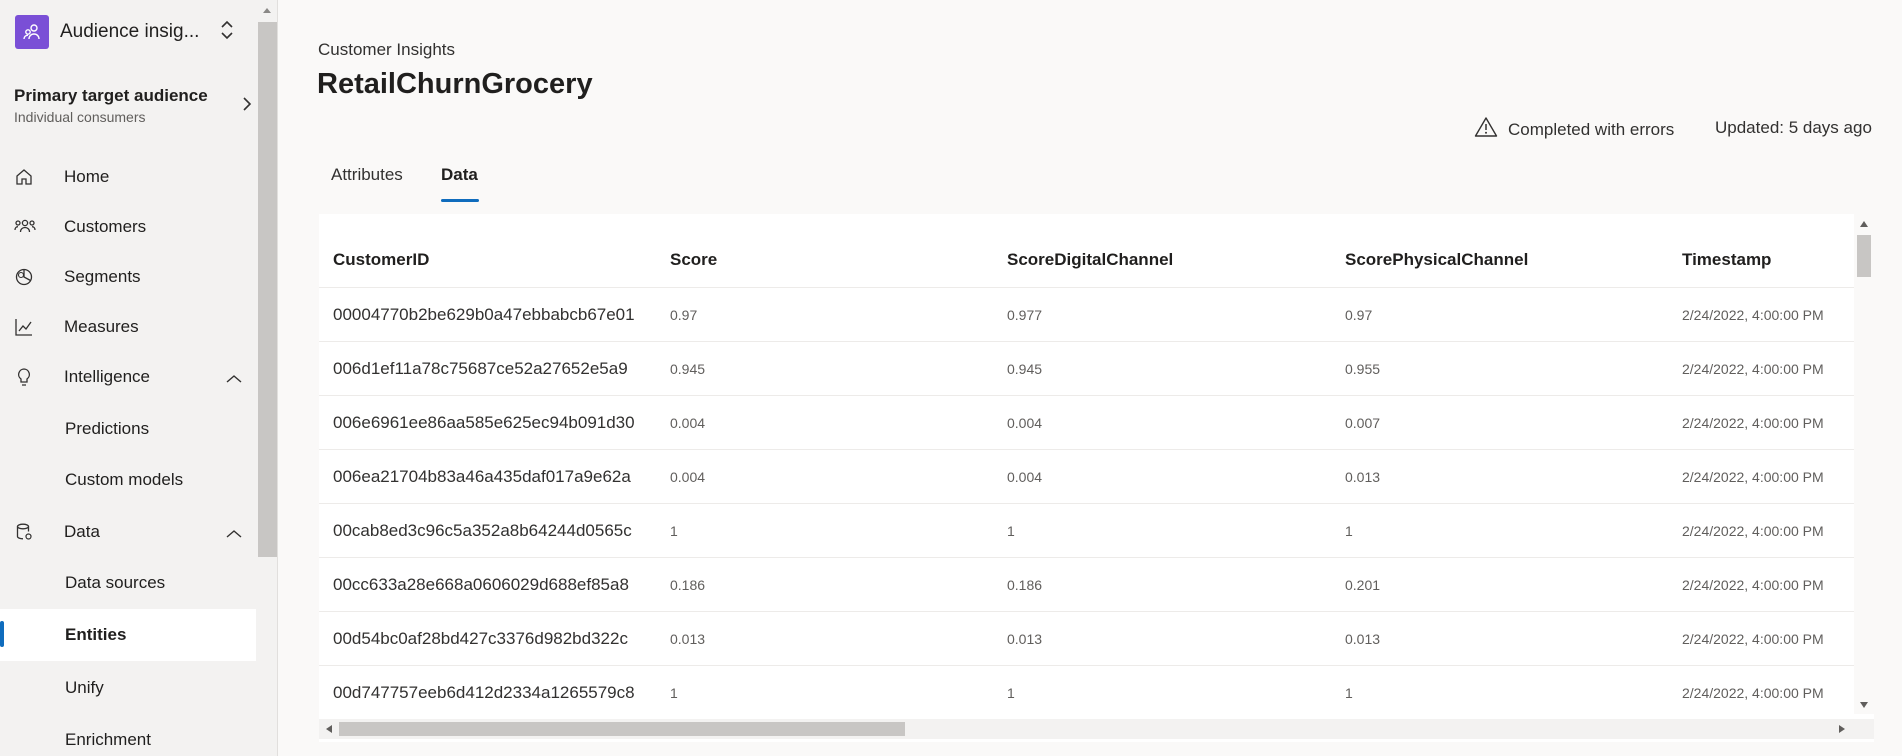  Describe the element at coordinates (128, 688) in the screenshot. I see `nav-item-unify: Unify` at that location.